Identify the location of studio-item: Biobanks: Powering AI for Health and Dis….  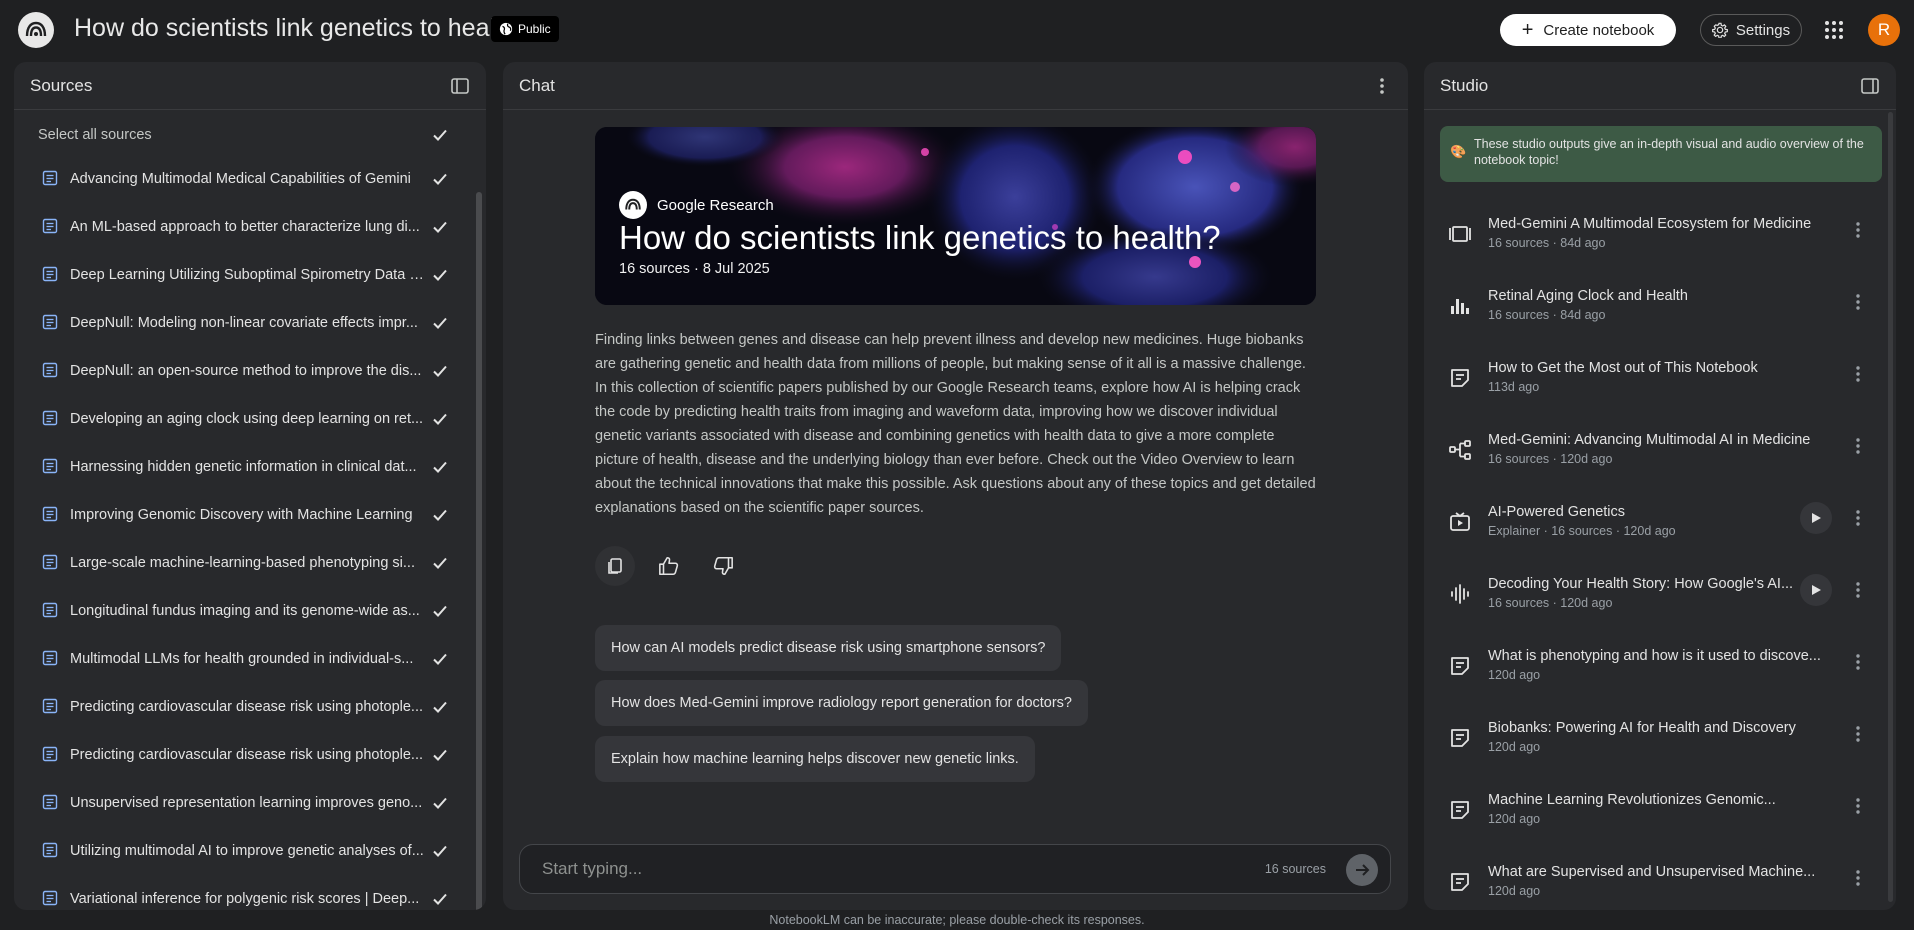
(1655, 748).